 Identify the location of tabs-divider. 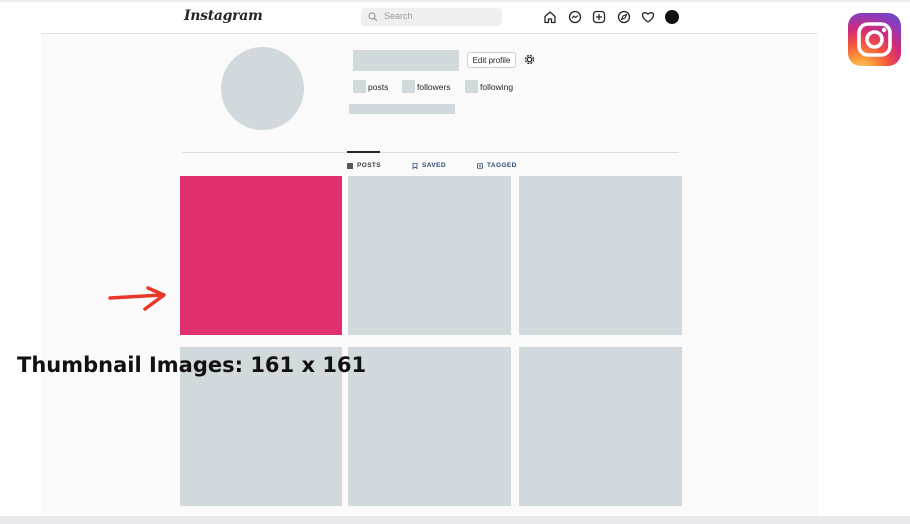
(430, 152).